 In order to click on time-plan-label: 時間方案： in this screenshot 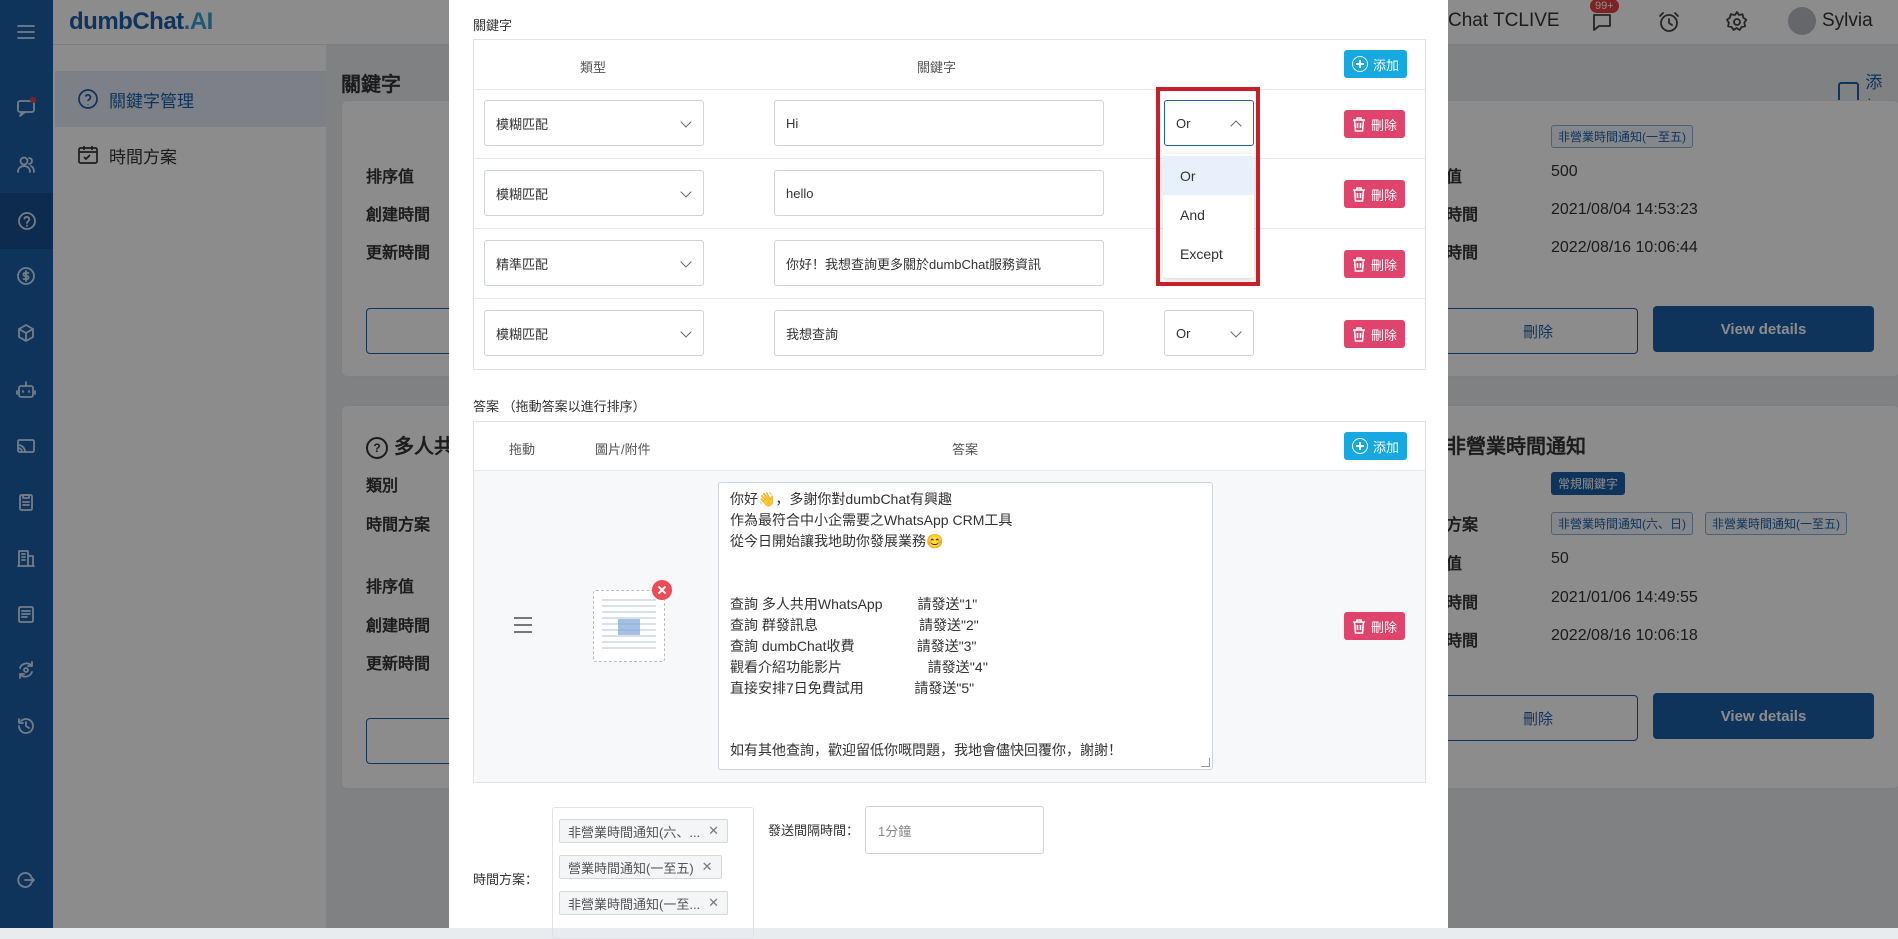, I will do `click(506, 879)`.